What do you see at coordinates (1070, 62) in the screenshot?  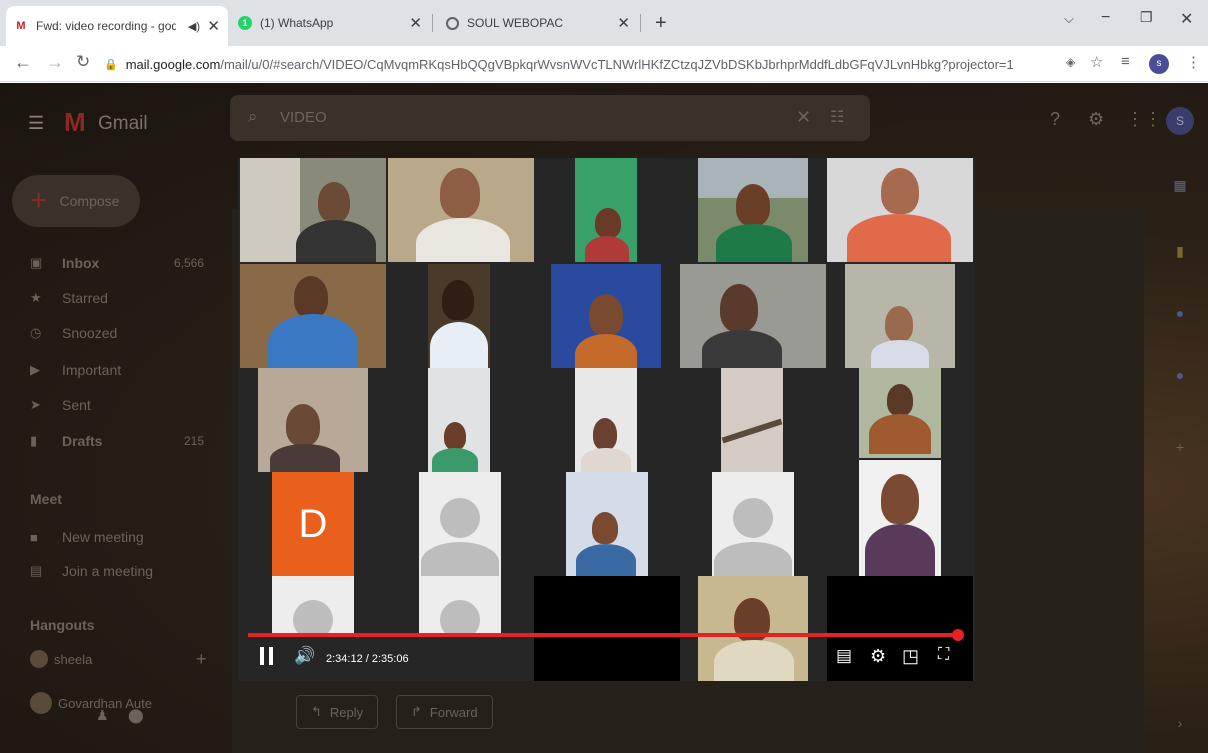 I see `extension-icon: ◈` at bounding box center [1070, 62].